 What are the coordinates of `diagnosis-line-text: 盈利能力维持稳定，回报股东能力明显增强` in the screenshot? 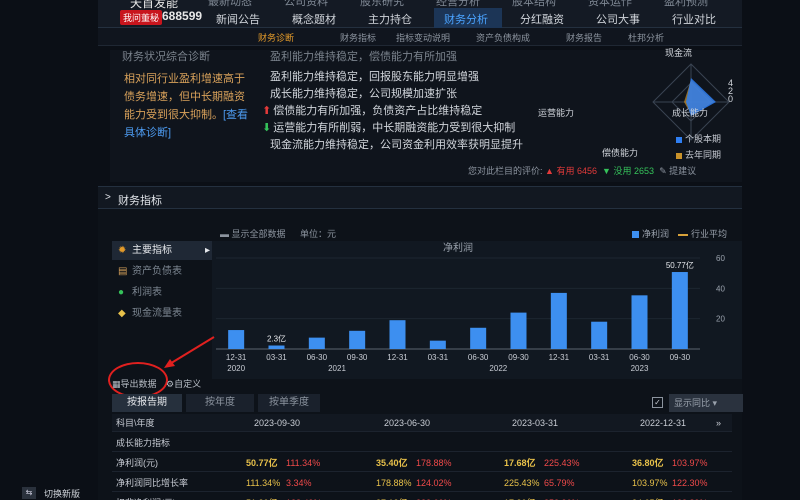 It's located at (374, 77).